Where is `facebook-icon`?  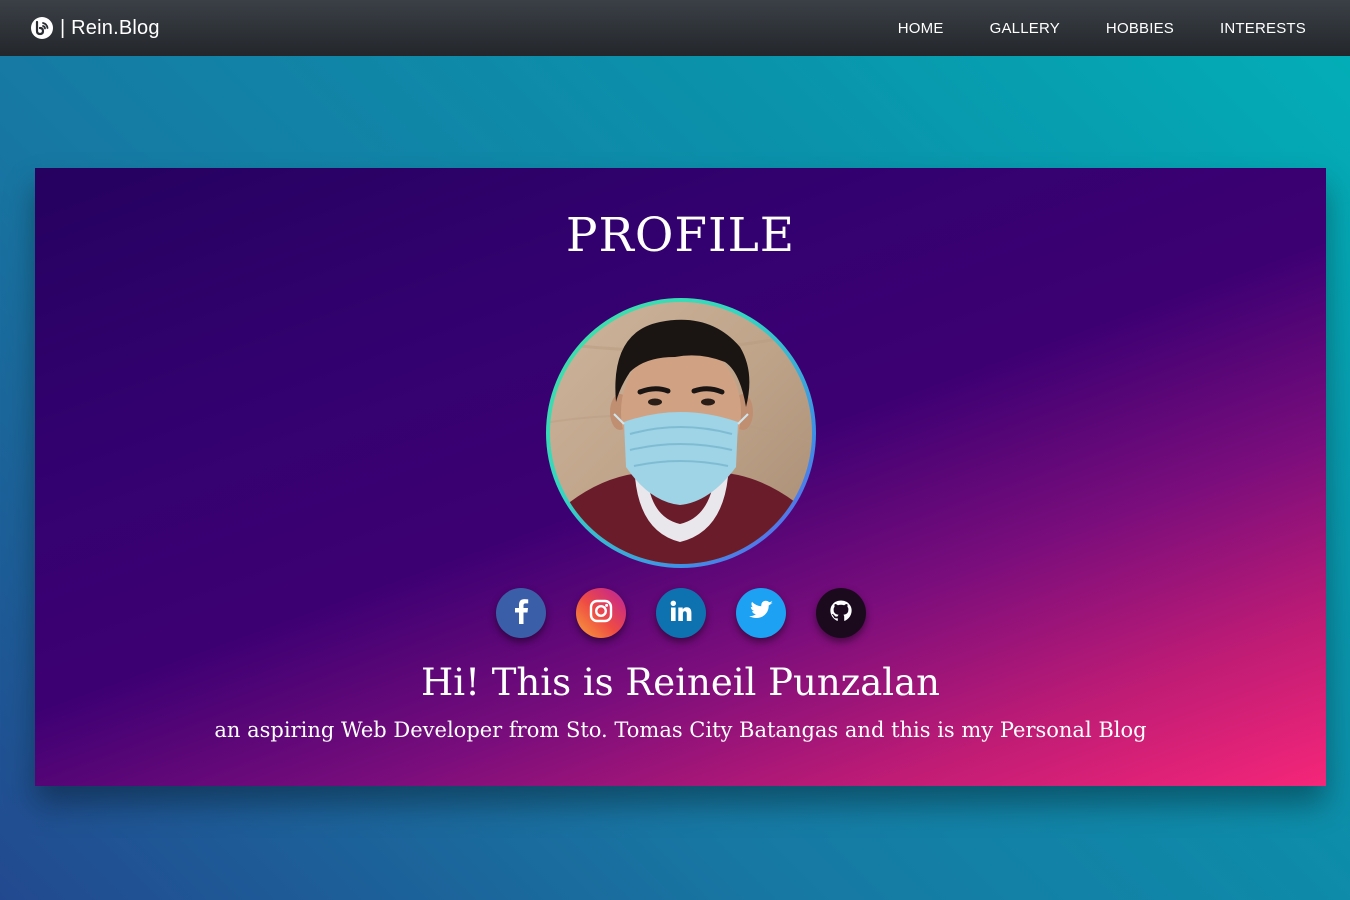
facebook-icon is located at coordinates (521, 613).